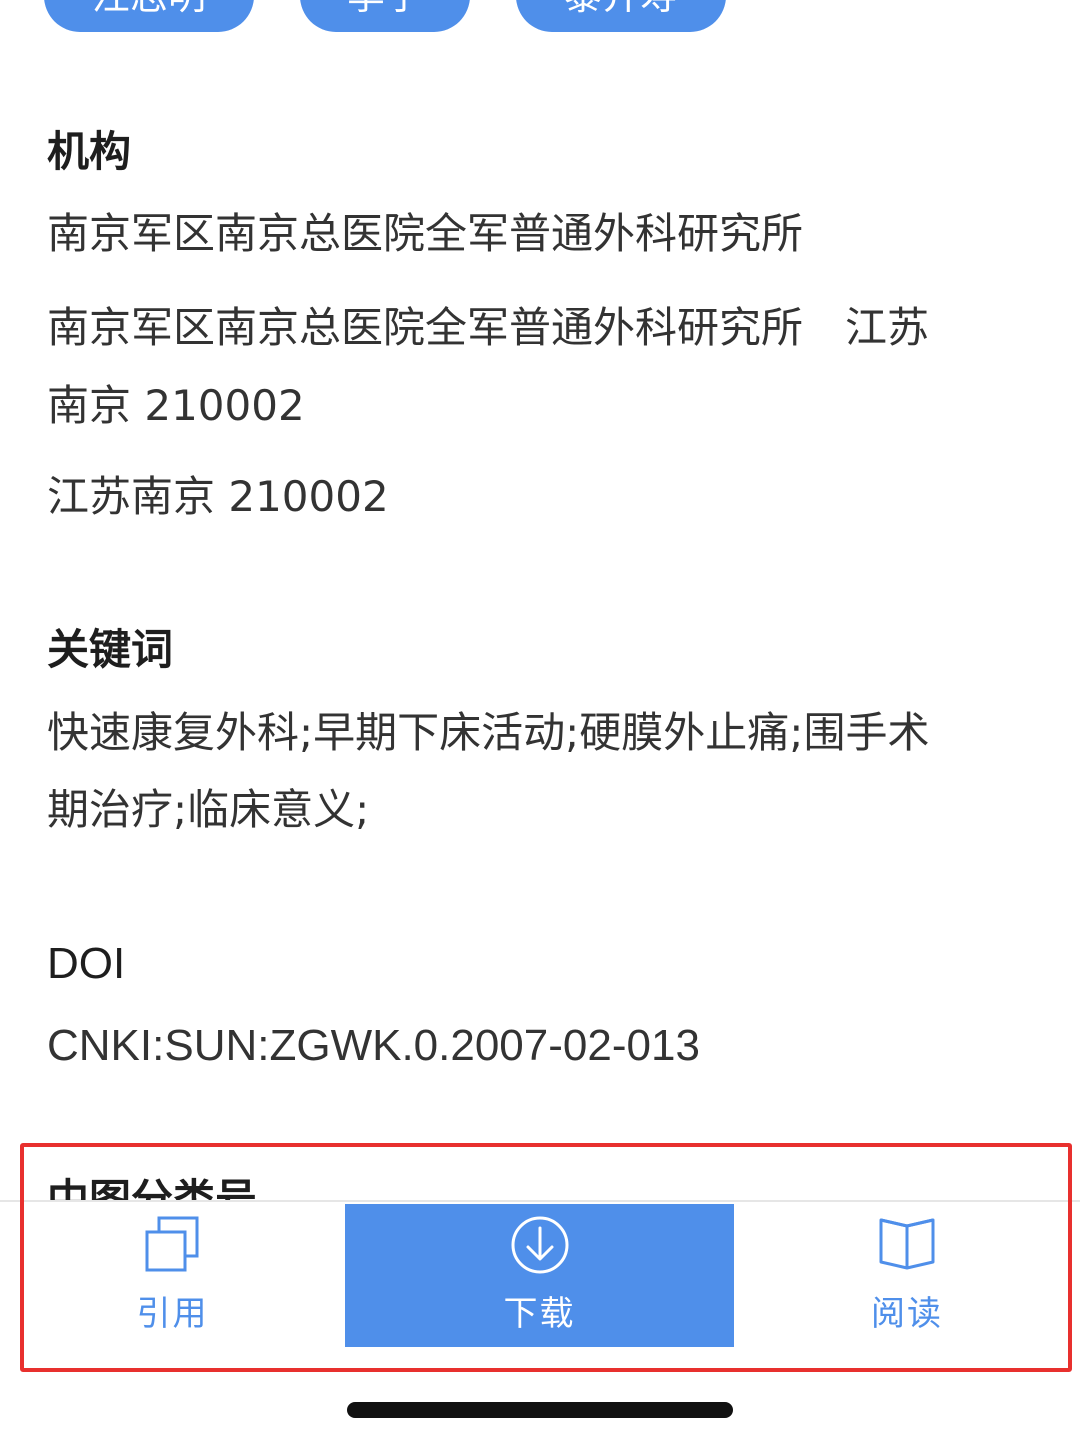 The width and height of the screenshot is (1080, 1442). Describe the element at coordinates (208, 809) in the screenshot. I see `keywords-line: 期治疗;临床意义;` at that location.